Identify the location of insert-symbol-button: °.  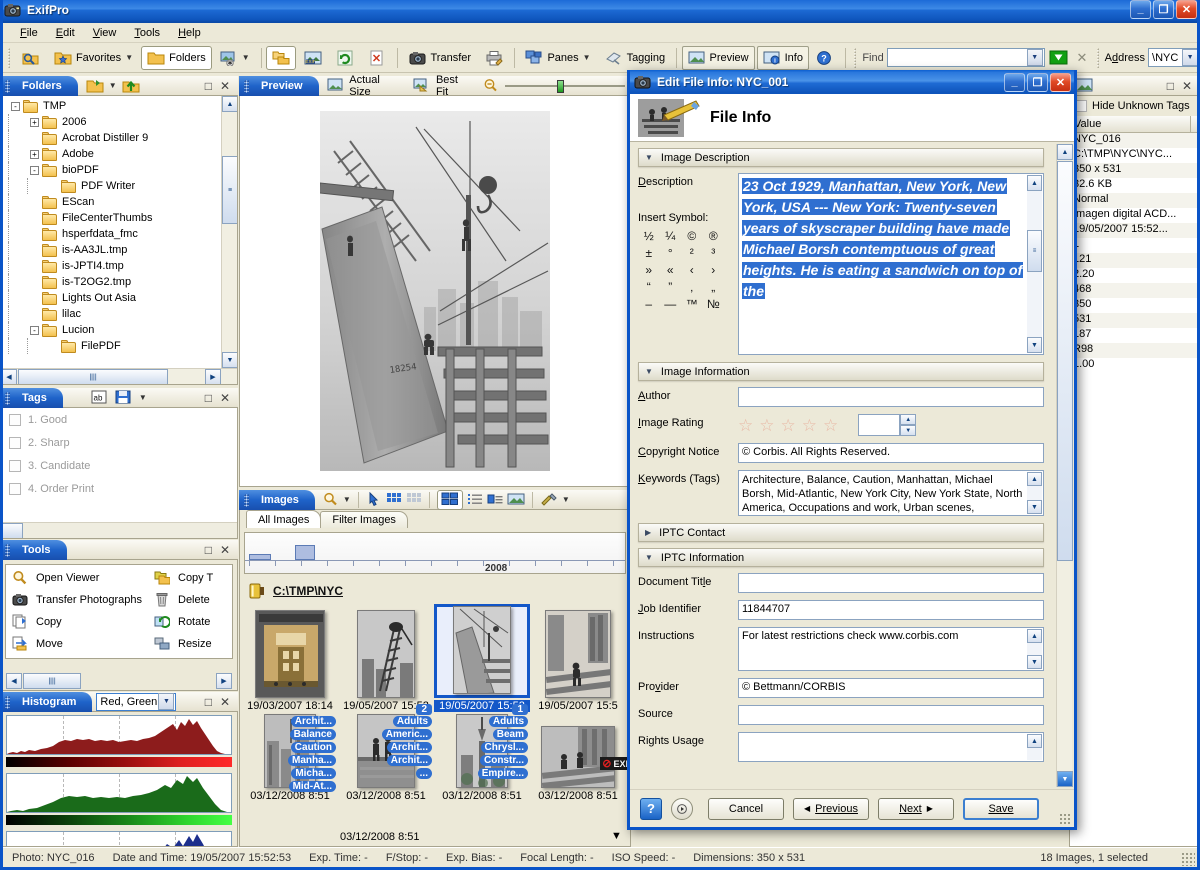
(671, 253).